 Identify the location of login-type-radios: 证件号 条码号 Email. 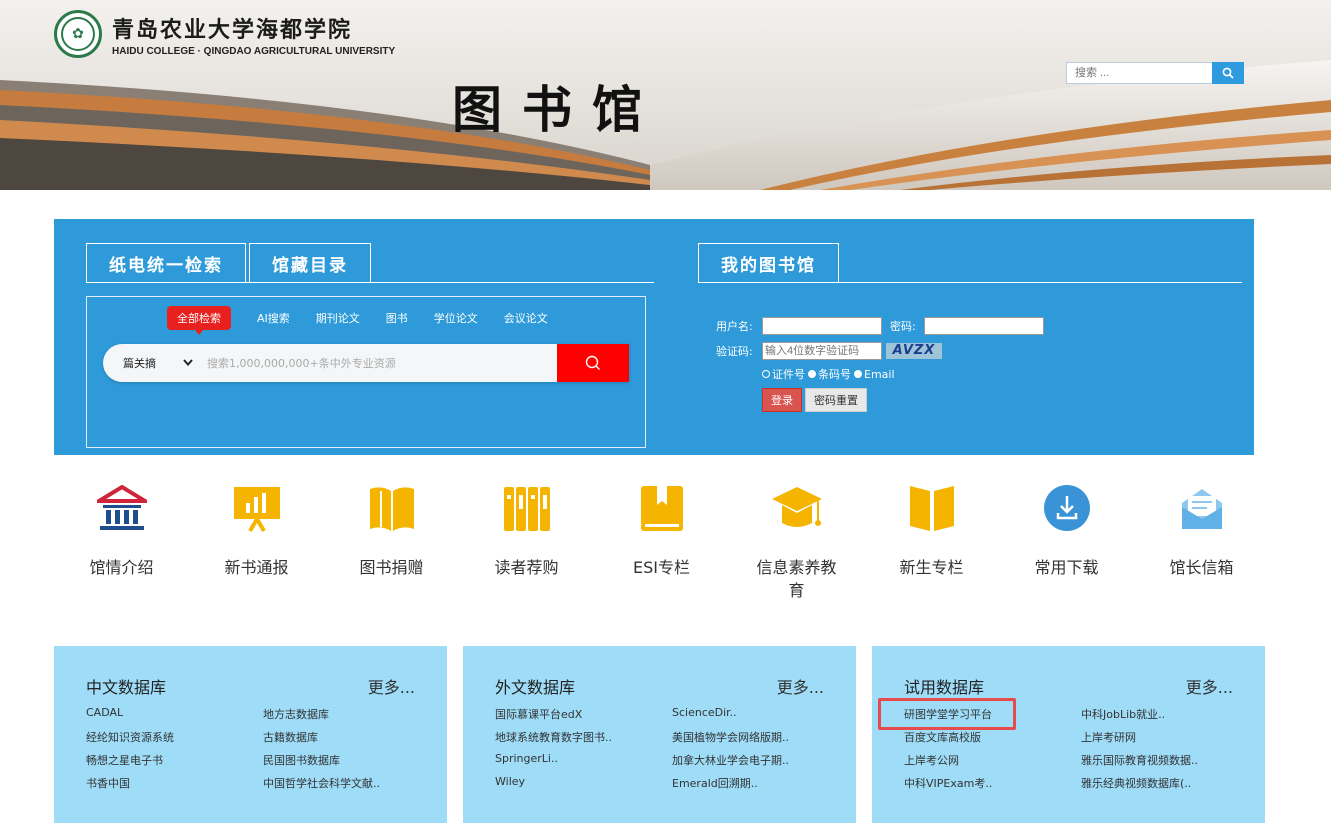
(903, 374).